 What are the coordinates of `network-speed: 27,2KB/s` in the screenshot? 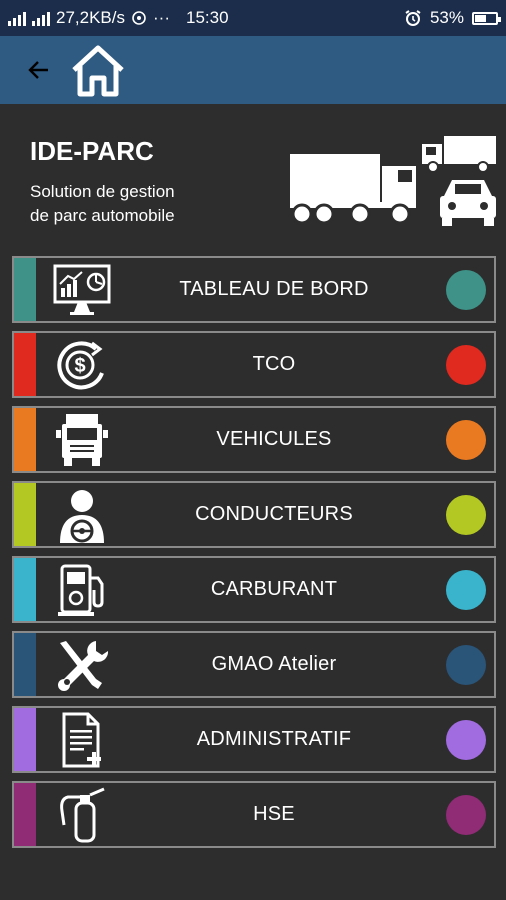 It's located at (90, 17).